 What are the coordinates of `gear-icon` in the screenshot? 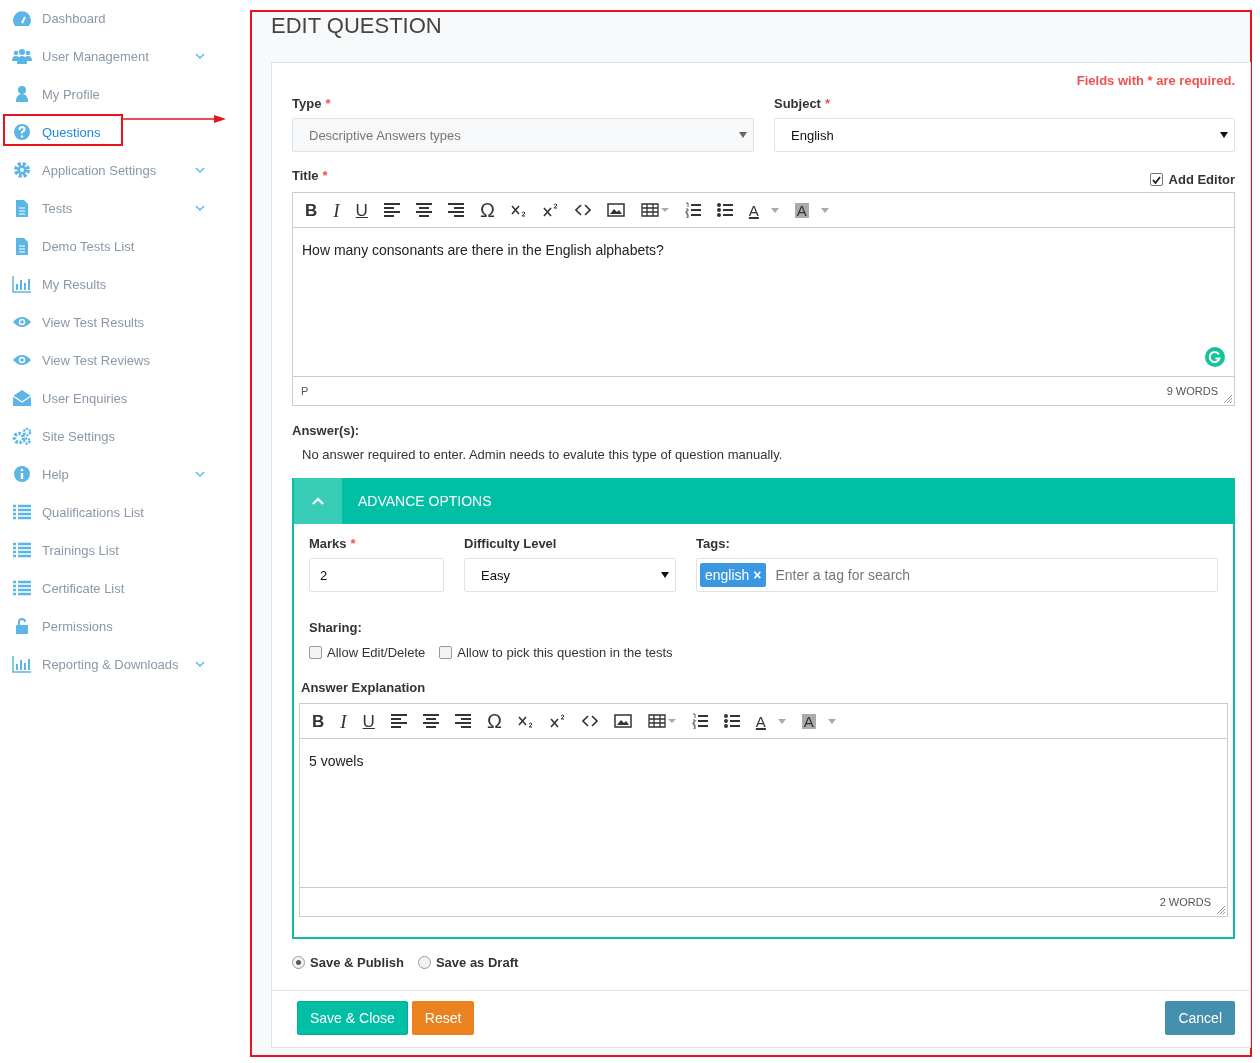 It's located at (22, 170).